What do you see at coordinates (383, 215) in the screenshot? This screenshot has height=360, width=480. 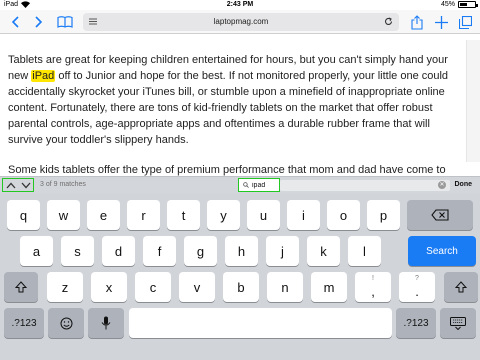 I see `key-p: p` at bounding box center [383, 215].